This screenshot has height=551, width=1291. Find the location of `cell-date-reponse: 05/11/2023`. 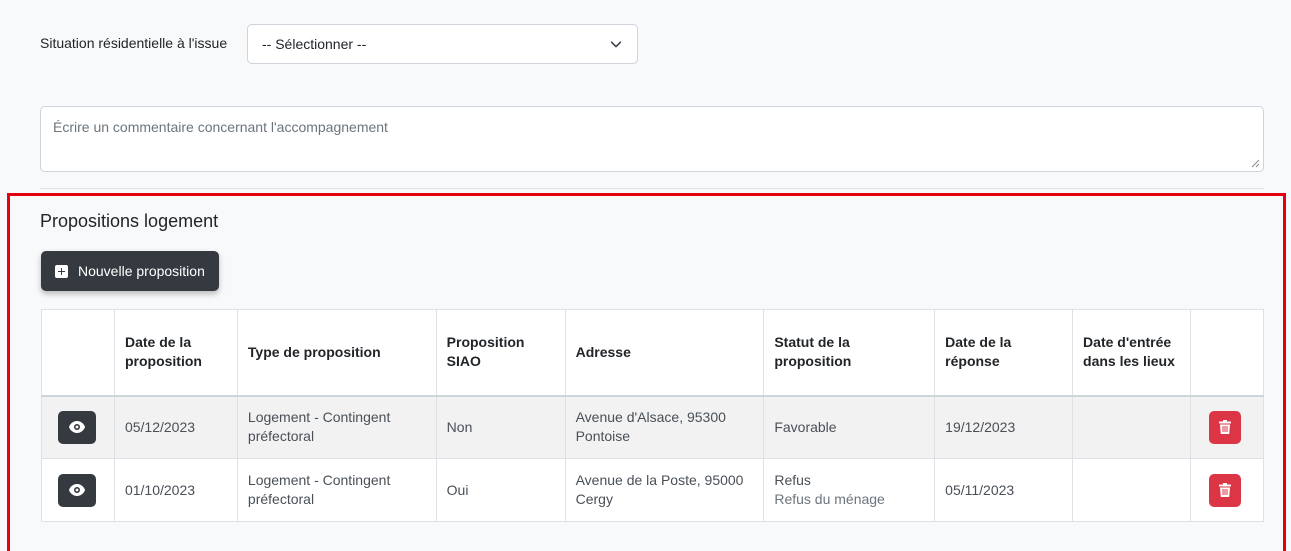

cell-date-reponse: 05/11/2023 is located at coordinates (1004, 490).